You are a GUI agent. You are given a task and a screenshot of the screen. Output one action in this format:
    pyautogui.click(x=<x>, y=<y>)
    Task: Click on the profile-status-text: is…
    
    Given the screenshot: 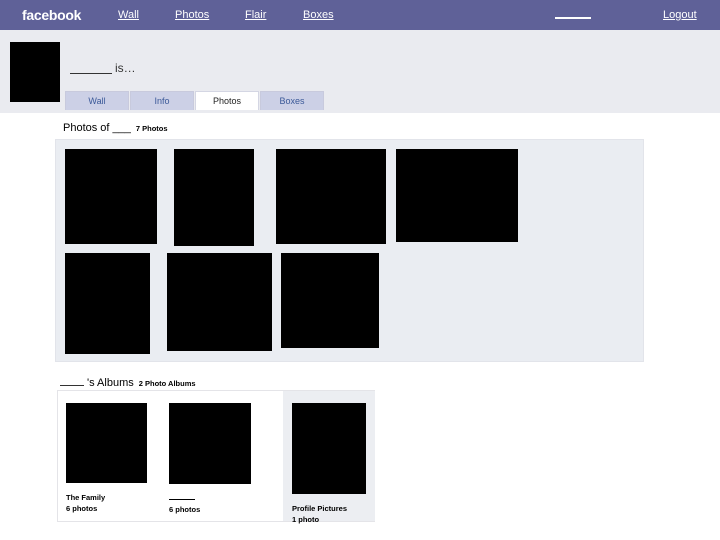 What is the action you would take?
    pyautogui.click(x=125, y=68)
    